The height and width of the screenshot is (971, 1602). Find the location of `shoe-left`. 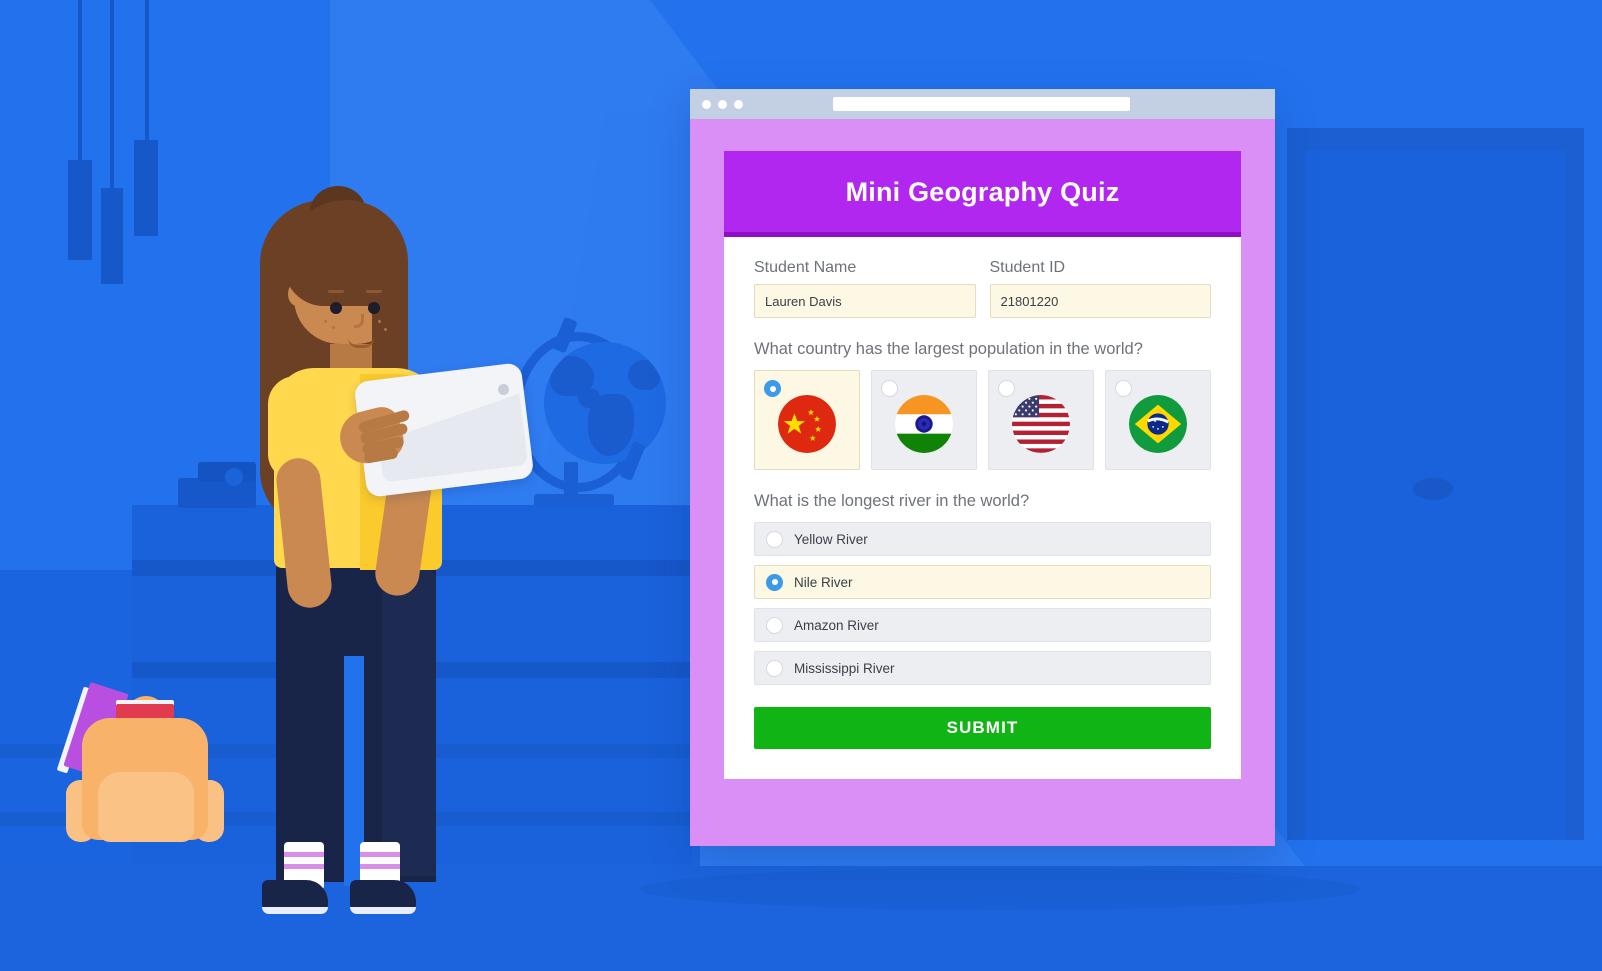

shoe-left is located at coordinates (295, 897).